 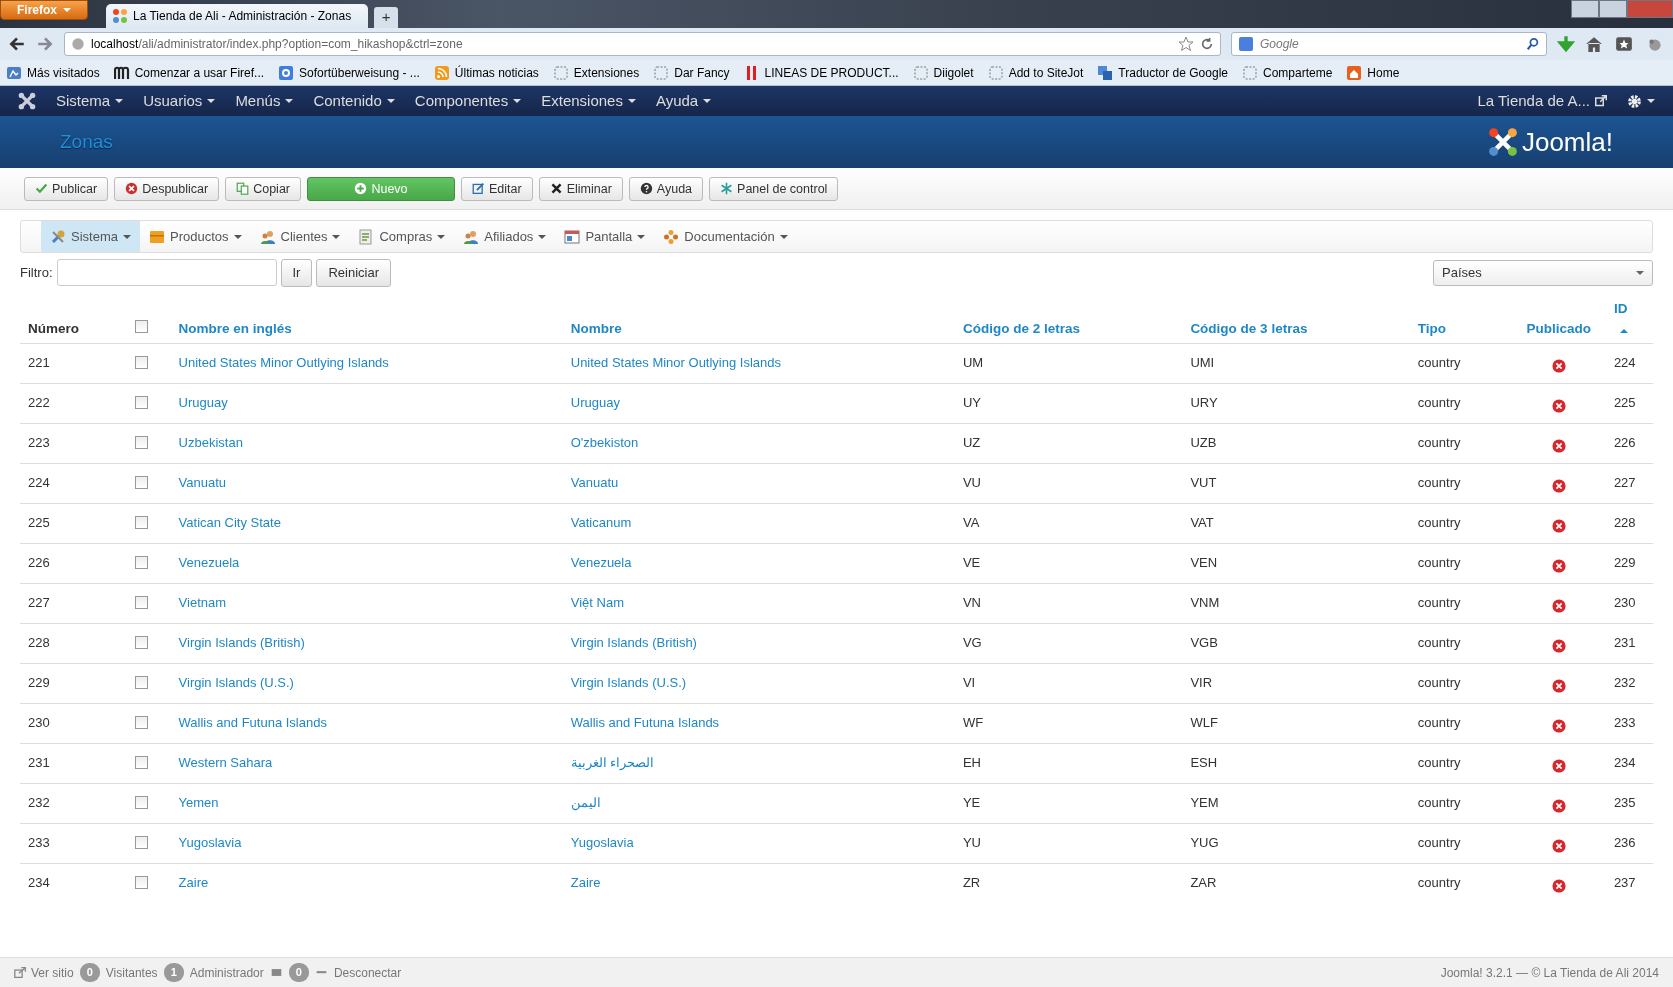 I want to click on toolbar-button: Editar, so click(x=497, y=188).